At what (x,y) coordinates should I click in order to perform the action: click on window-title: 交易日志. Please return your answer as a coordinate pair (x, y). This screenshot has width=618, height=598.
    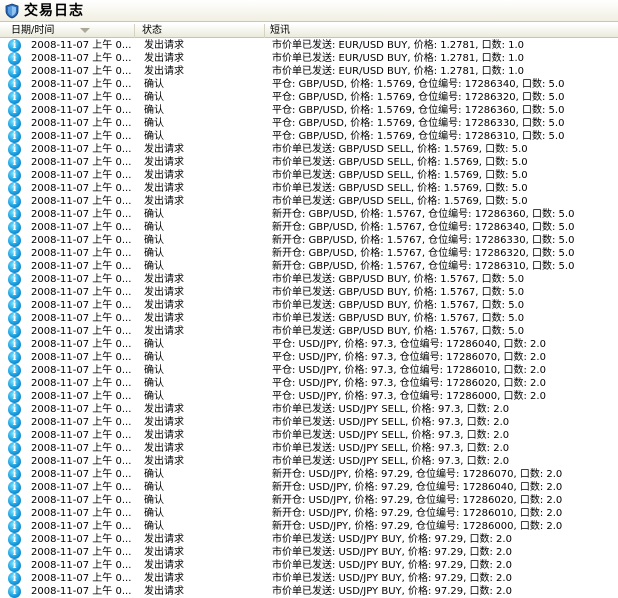
    Looking at the image, I should click on (54, 11).